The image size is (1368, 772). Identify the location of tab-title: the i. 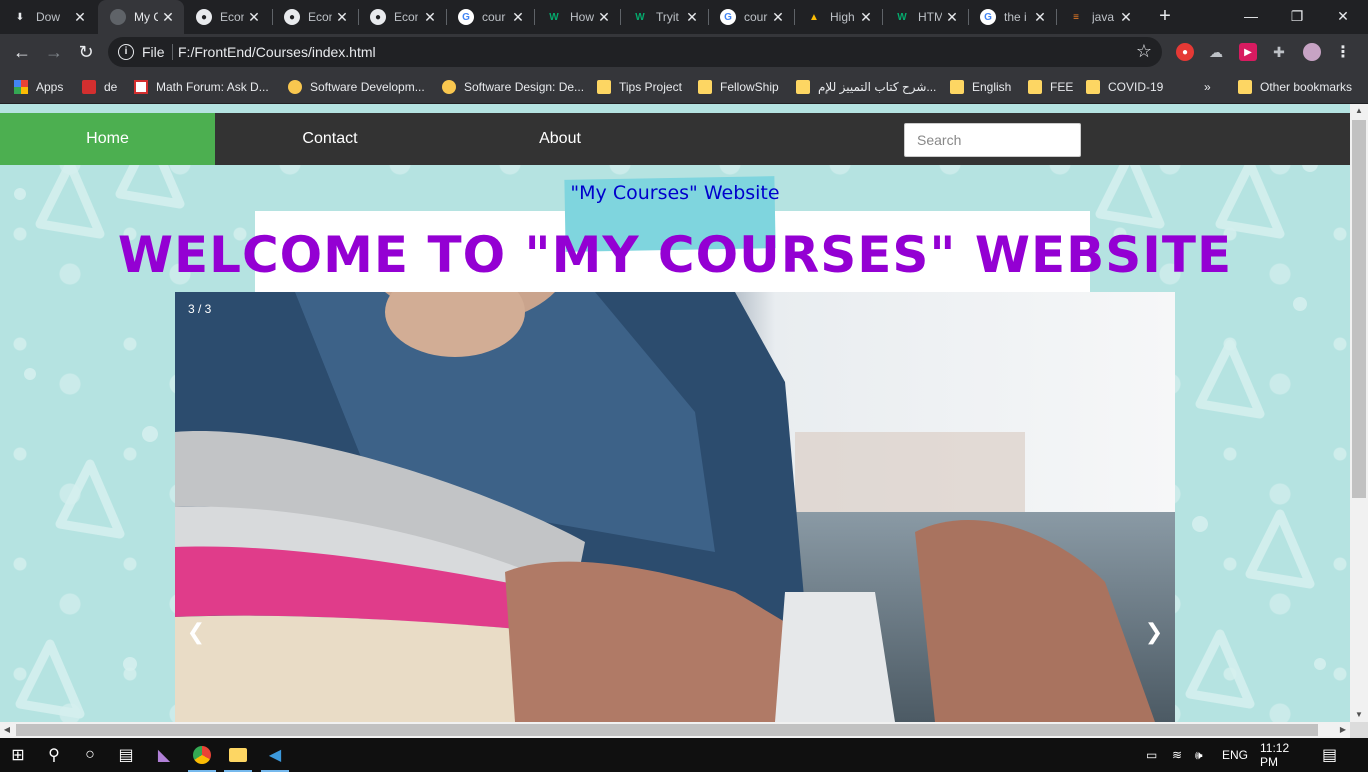
(1015, 17).